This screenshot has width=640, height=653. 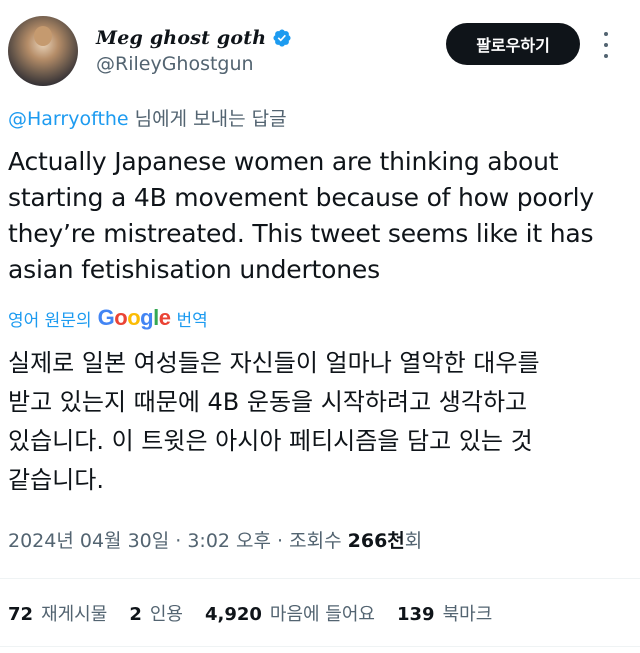 What do you see at coordinates (147, 317) in the screenshot?
I see `google-letter: g` at bounding box center [147, 317].